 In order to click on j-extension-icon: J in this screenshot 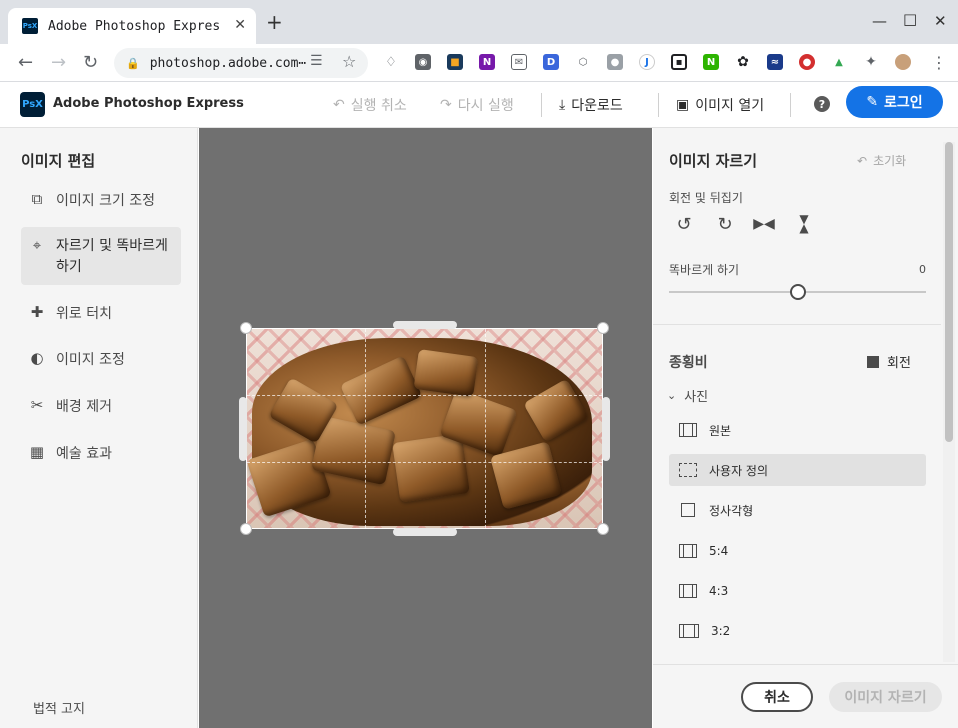, I will do `click(647, 62)`.